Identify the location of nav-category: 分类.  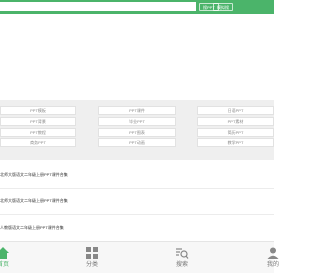
(92, 259).